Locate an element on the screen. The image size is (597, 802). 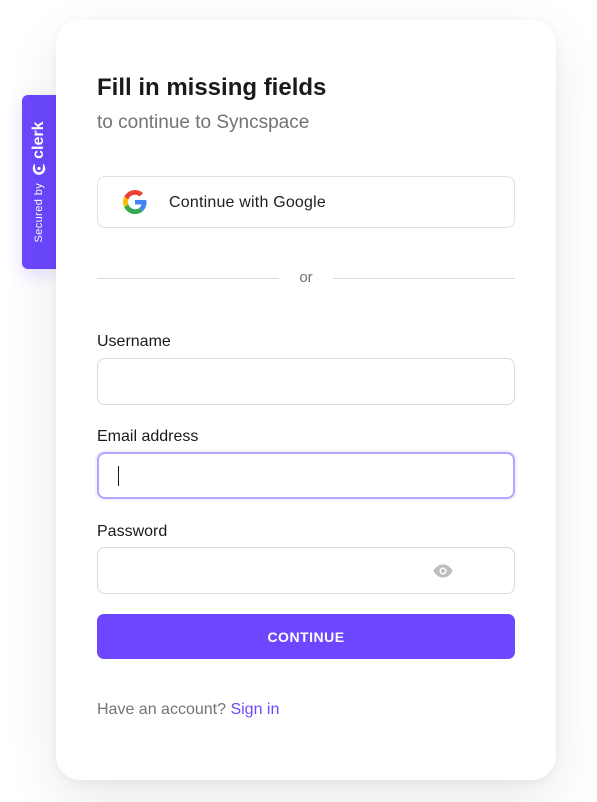
continue-with-google-label: Continue with Google is located at coordinates (247, 202).